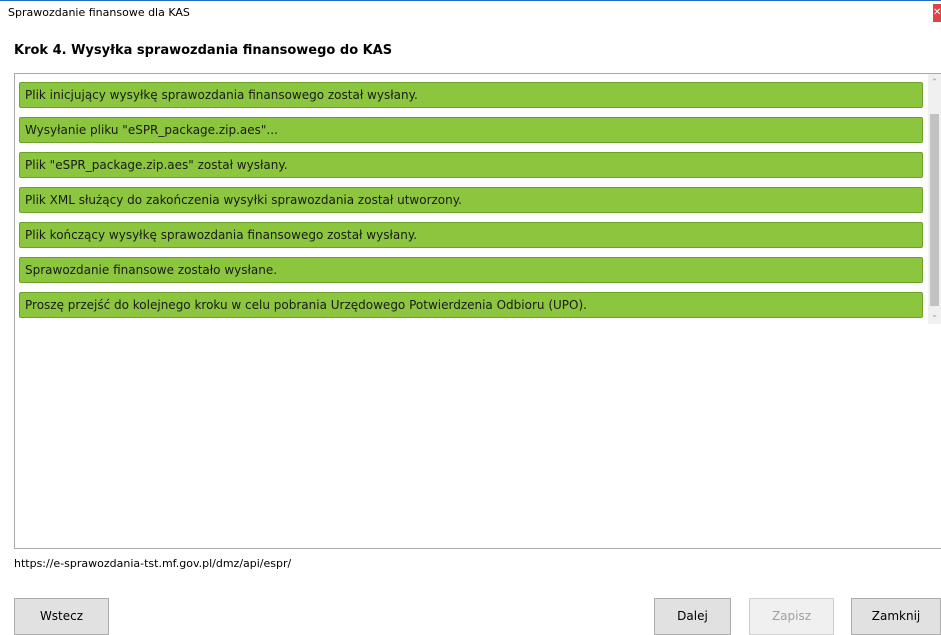 This screenshot has height=635, width=941. I want to click on vertical-scrollbar: ⌃ ⌄, so click(934, 199).